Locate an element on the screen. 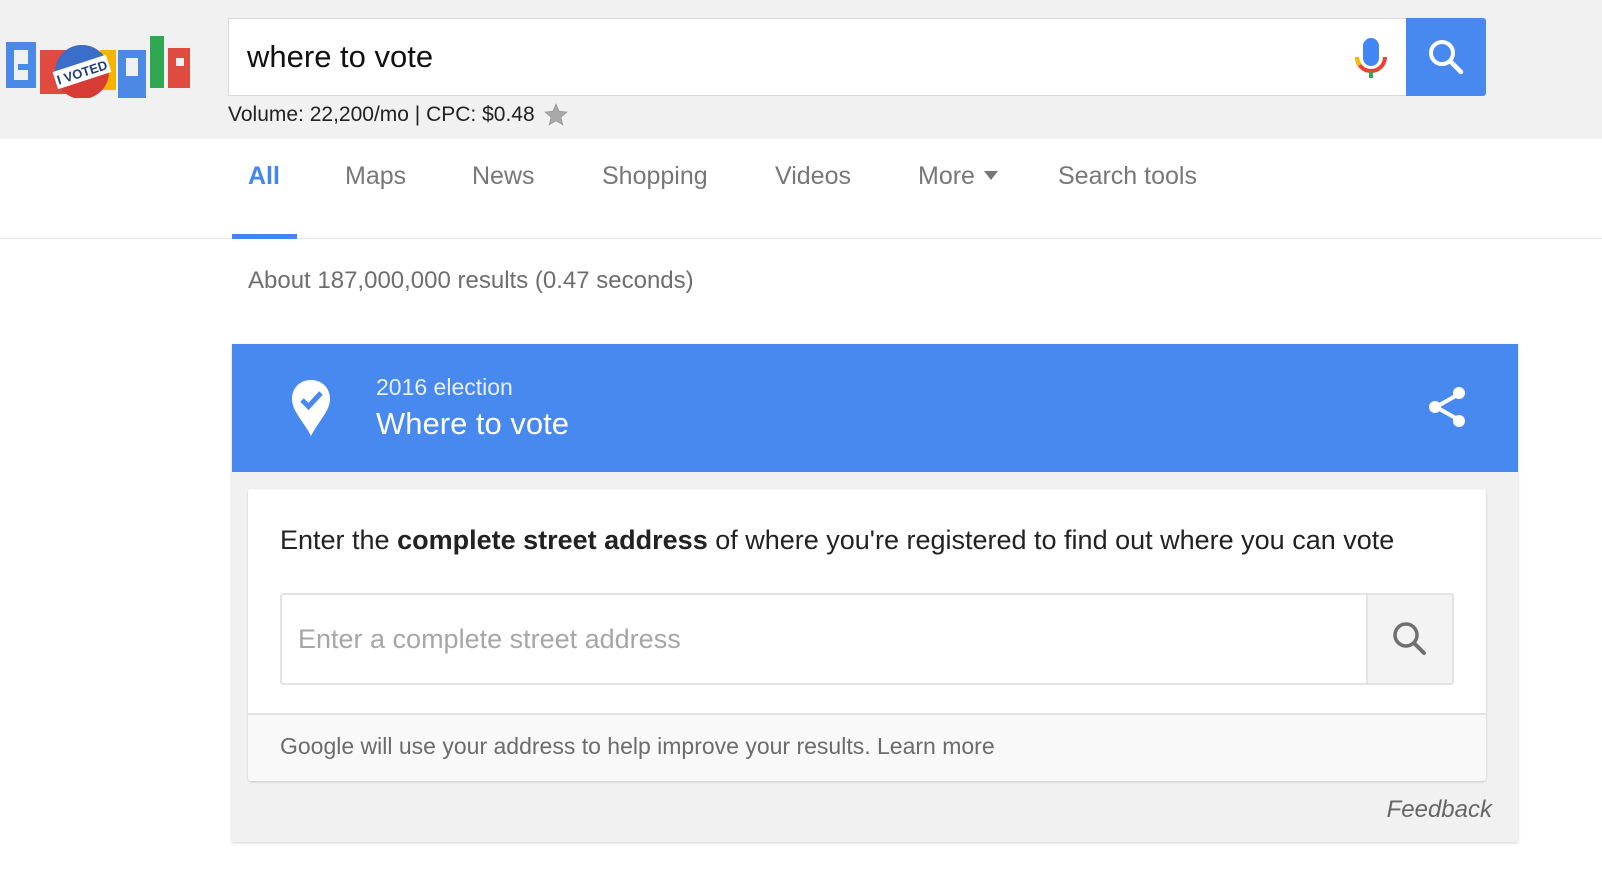 The width and height of the screenshot is (1602, 882). card-header: 2016 election Where to vote is located at coordinates (875, 408).